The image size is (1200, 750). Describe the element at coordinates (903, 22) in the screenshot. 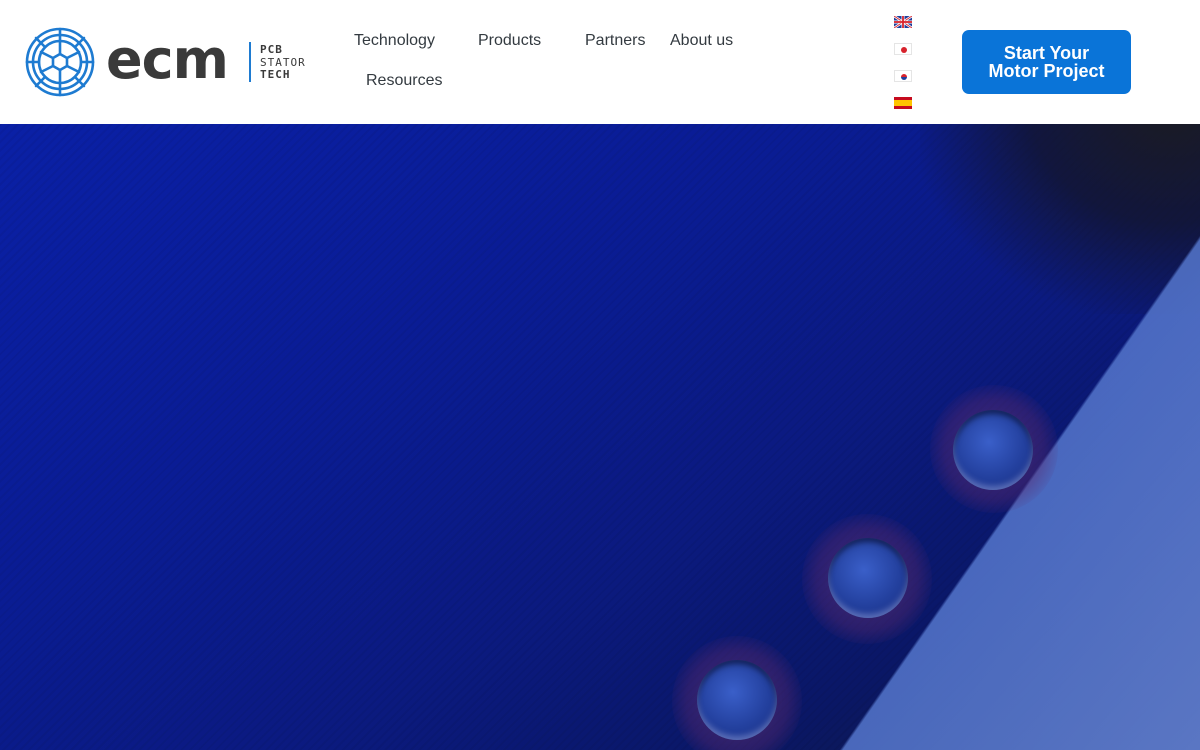

I see `uk-flag-icon` at that location.